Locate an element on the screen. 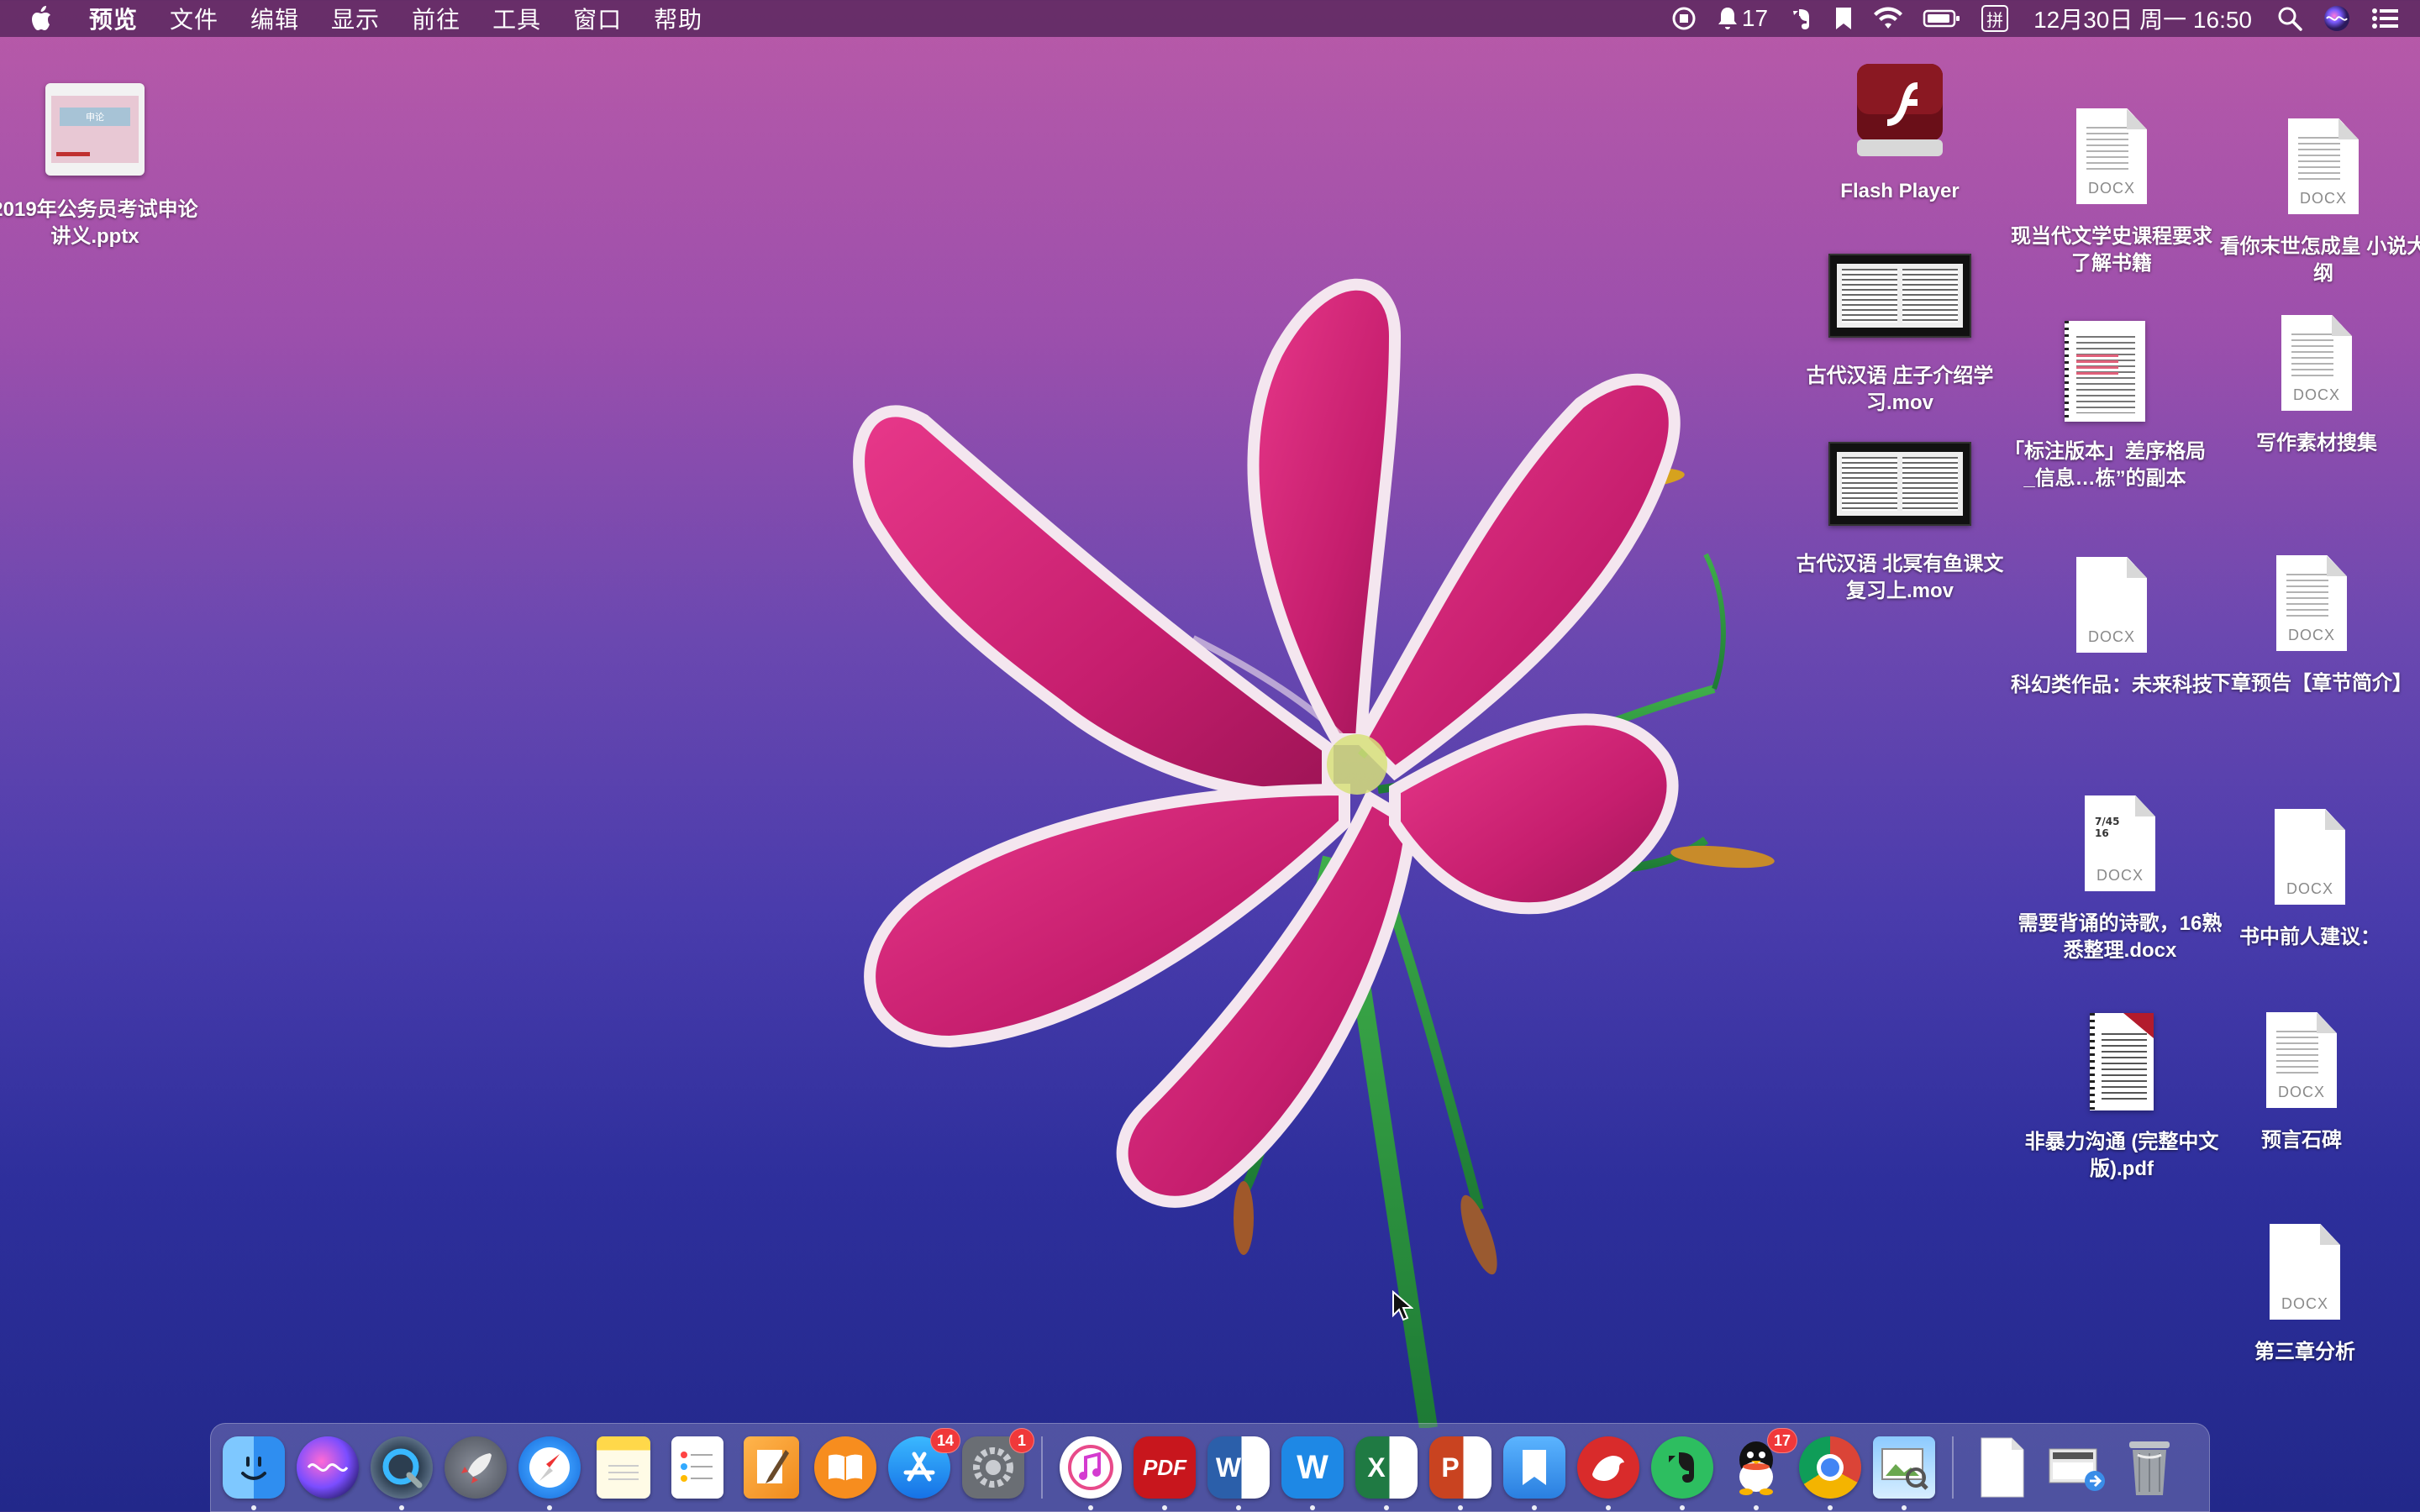 The height and width of the screenshot is (1512, 2420). dock-preview is located at coordinates (1904, 1472).